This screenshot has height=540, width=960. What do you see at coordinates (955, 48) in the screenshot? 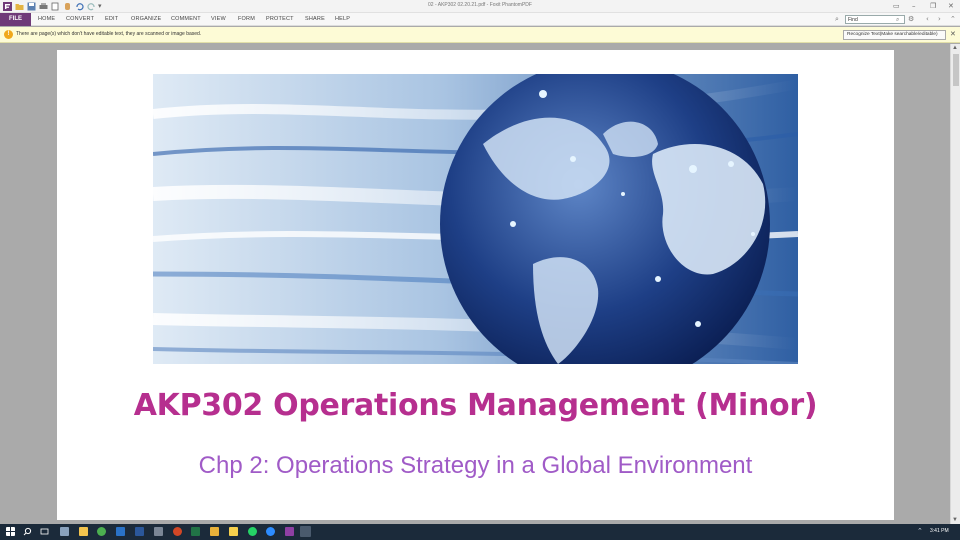
I see `scroll-up-icon: ▲` at bounding box center [955, 48].